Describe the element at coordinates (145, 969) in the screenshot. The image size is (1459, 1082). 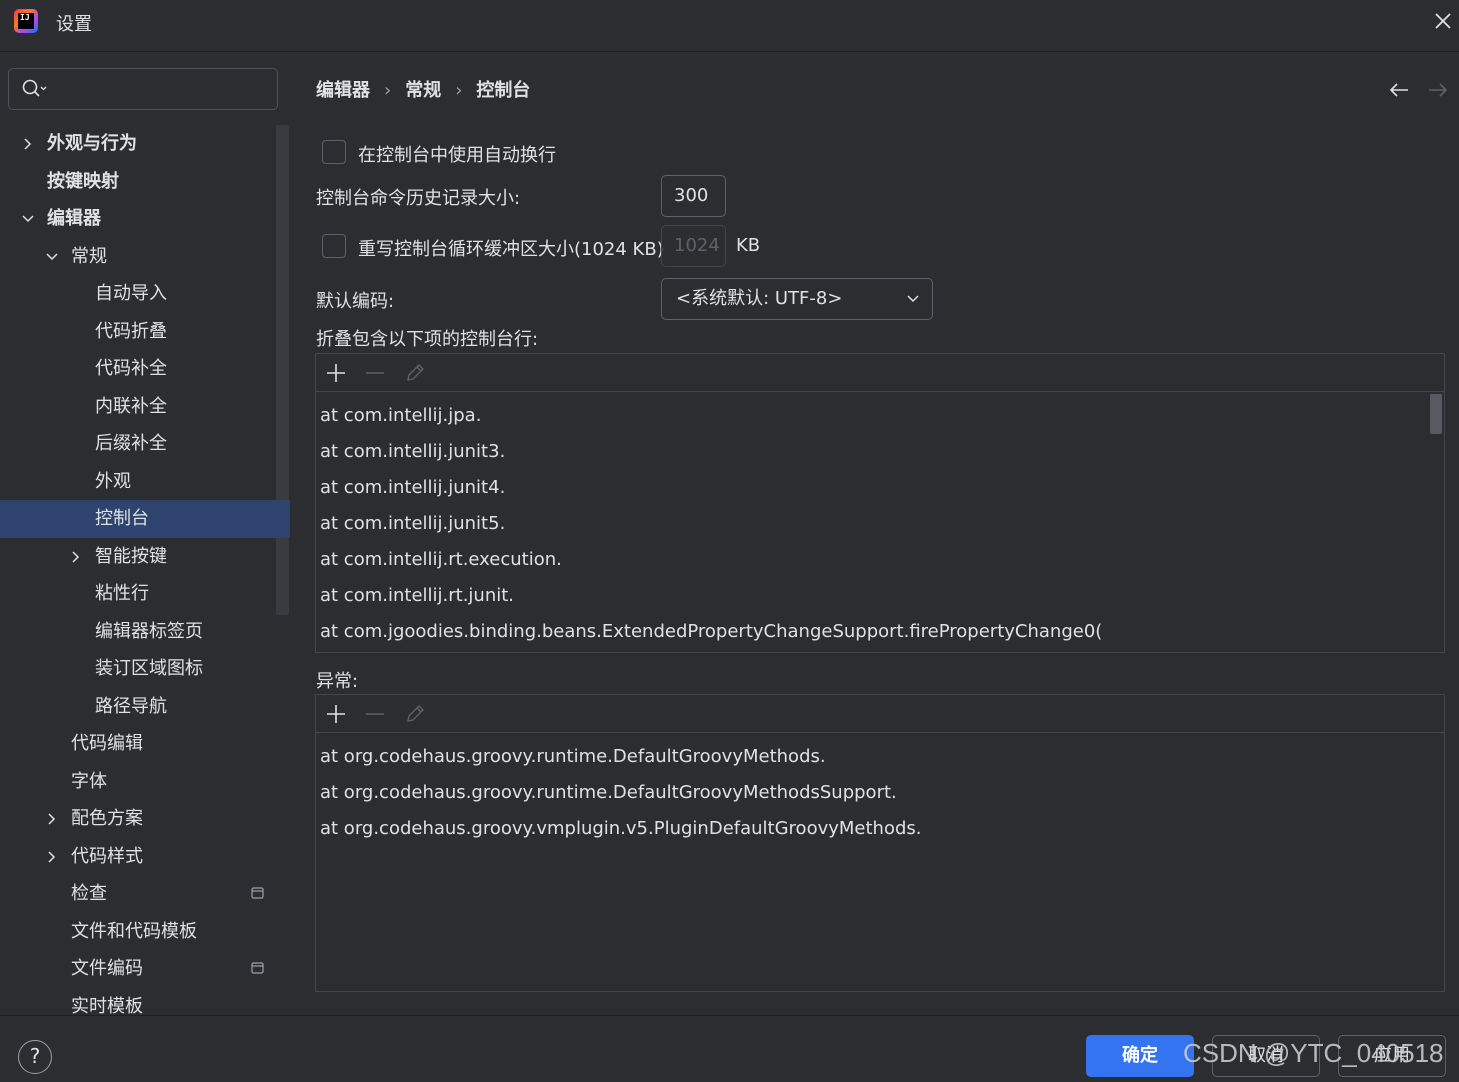
I see `sidebar-item: 文件编码` at that location.